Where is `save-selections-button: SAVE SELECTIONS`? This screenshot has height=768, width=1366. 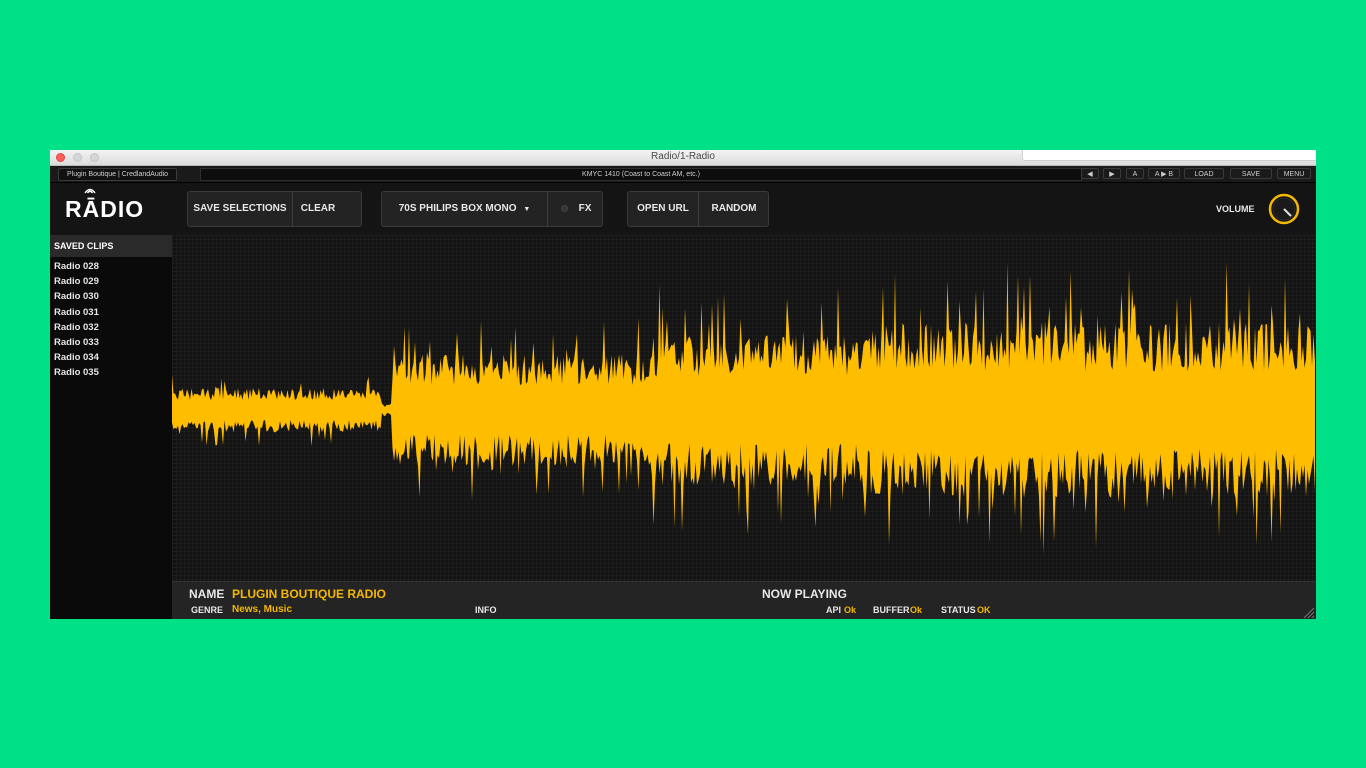 save-selections-button: SAVE SELECTIONS is located at coordinates (240, 209).